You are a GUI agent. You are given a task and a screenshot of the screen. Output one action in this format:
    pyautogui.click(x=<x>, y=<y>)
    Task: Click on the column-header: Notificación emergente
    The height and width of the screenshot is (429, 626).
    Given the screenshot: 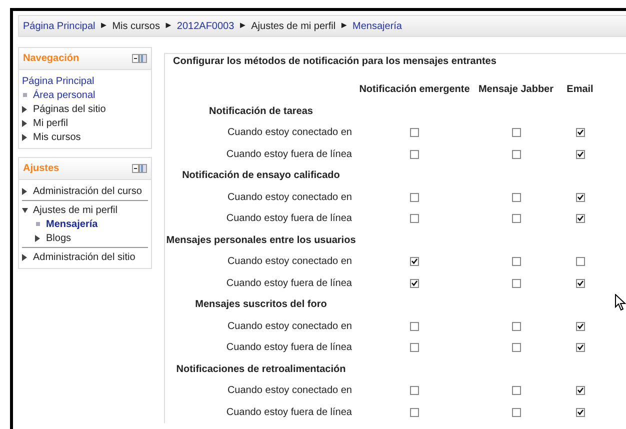 What is the action you would take?
    pyautogui.click(x=414, y=90)
    